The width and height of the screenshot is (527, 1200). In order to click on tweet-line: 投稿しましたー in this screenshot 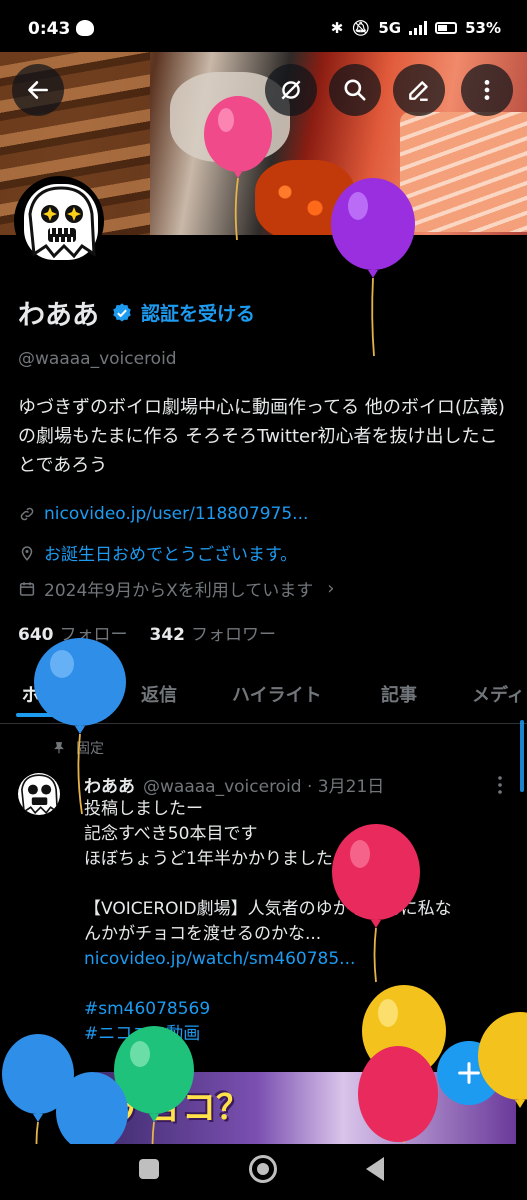, I will do `click(143, 809)`.